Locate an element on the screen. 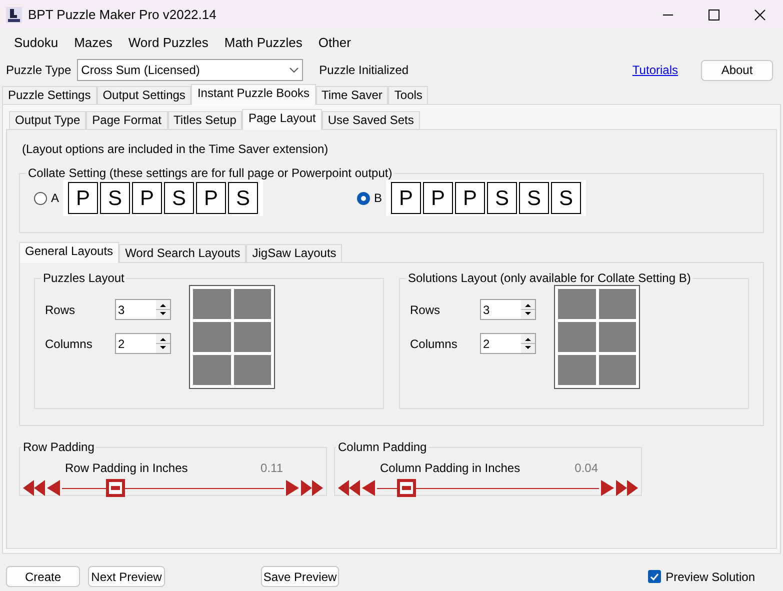  tab: Word Search Layouts is located at coordinates (182, 253).